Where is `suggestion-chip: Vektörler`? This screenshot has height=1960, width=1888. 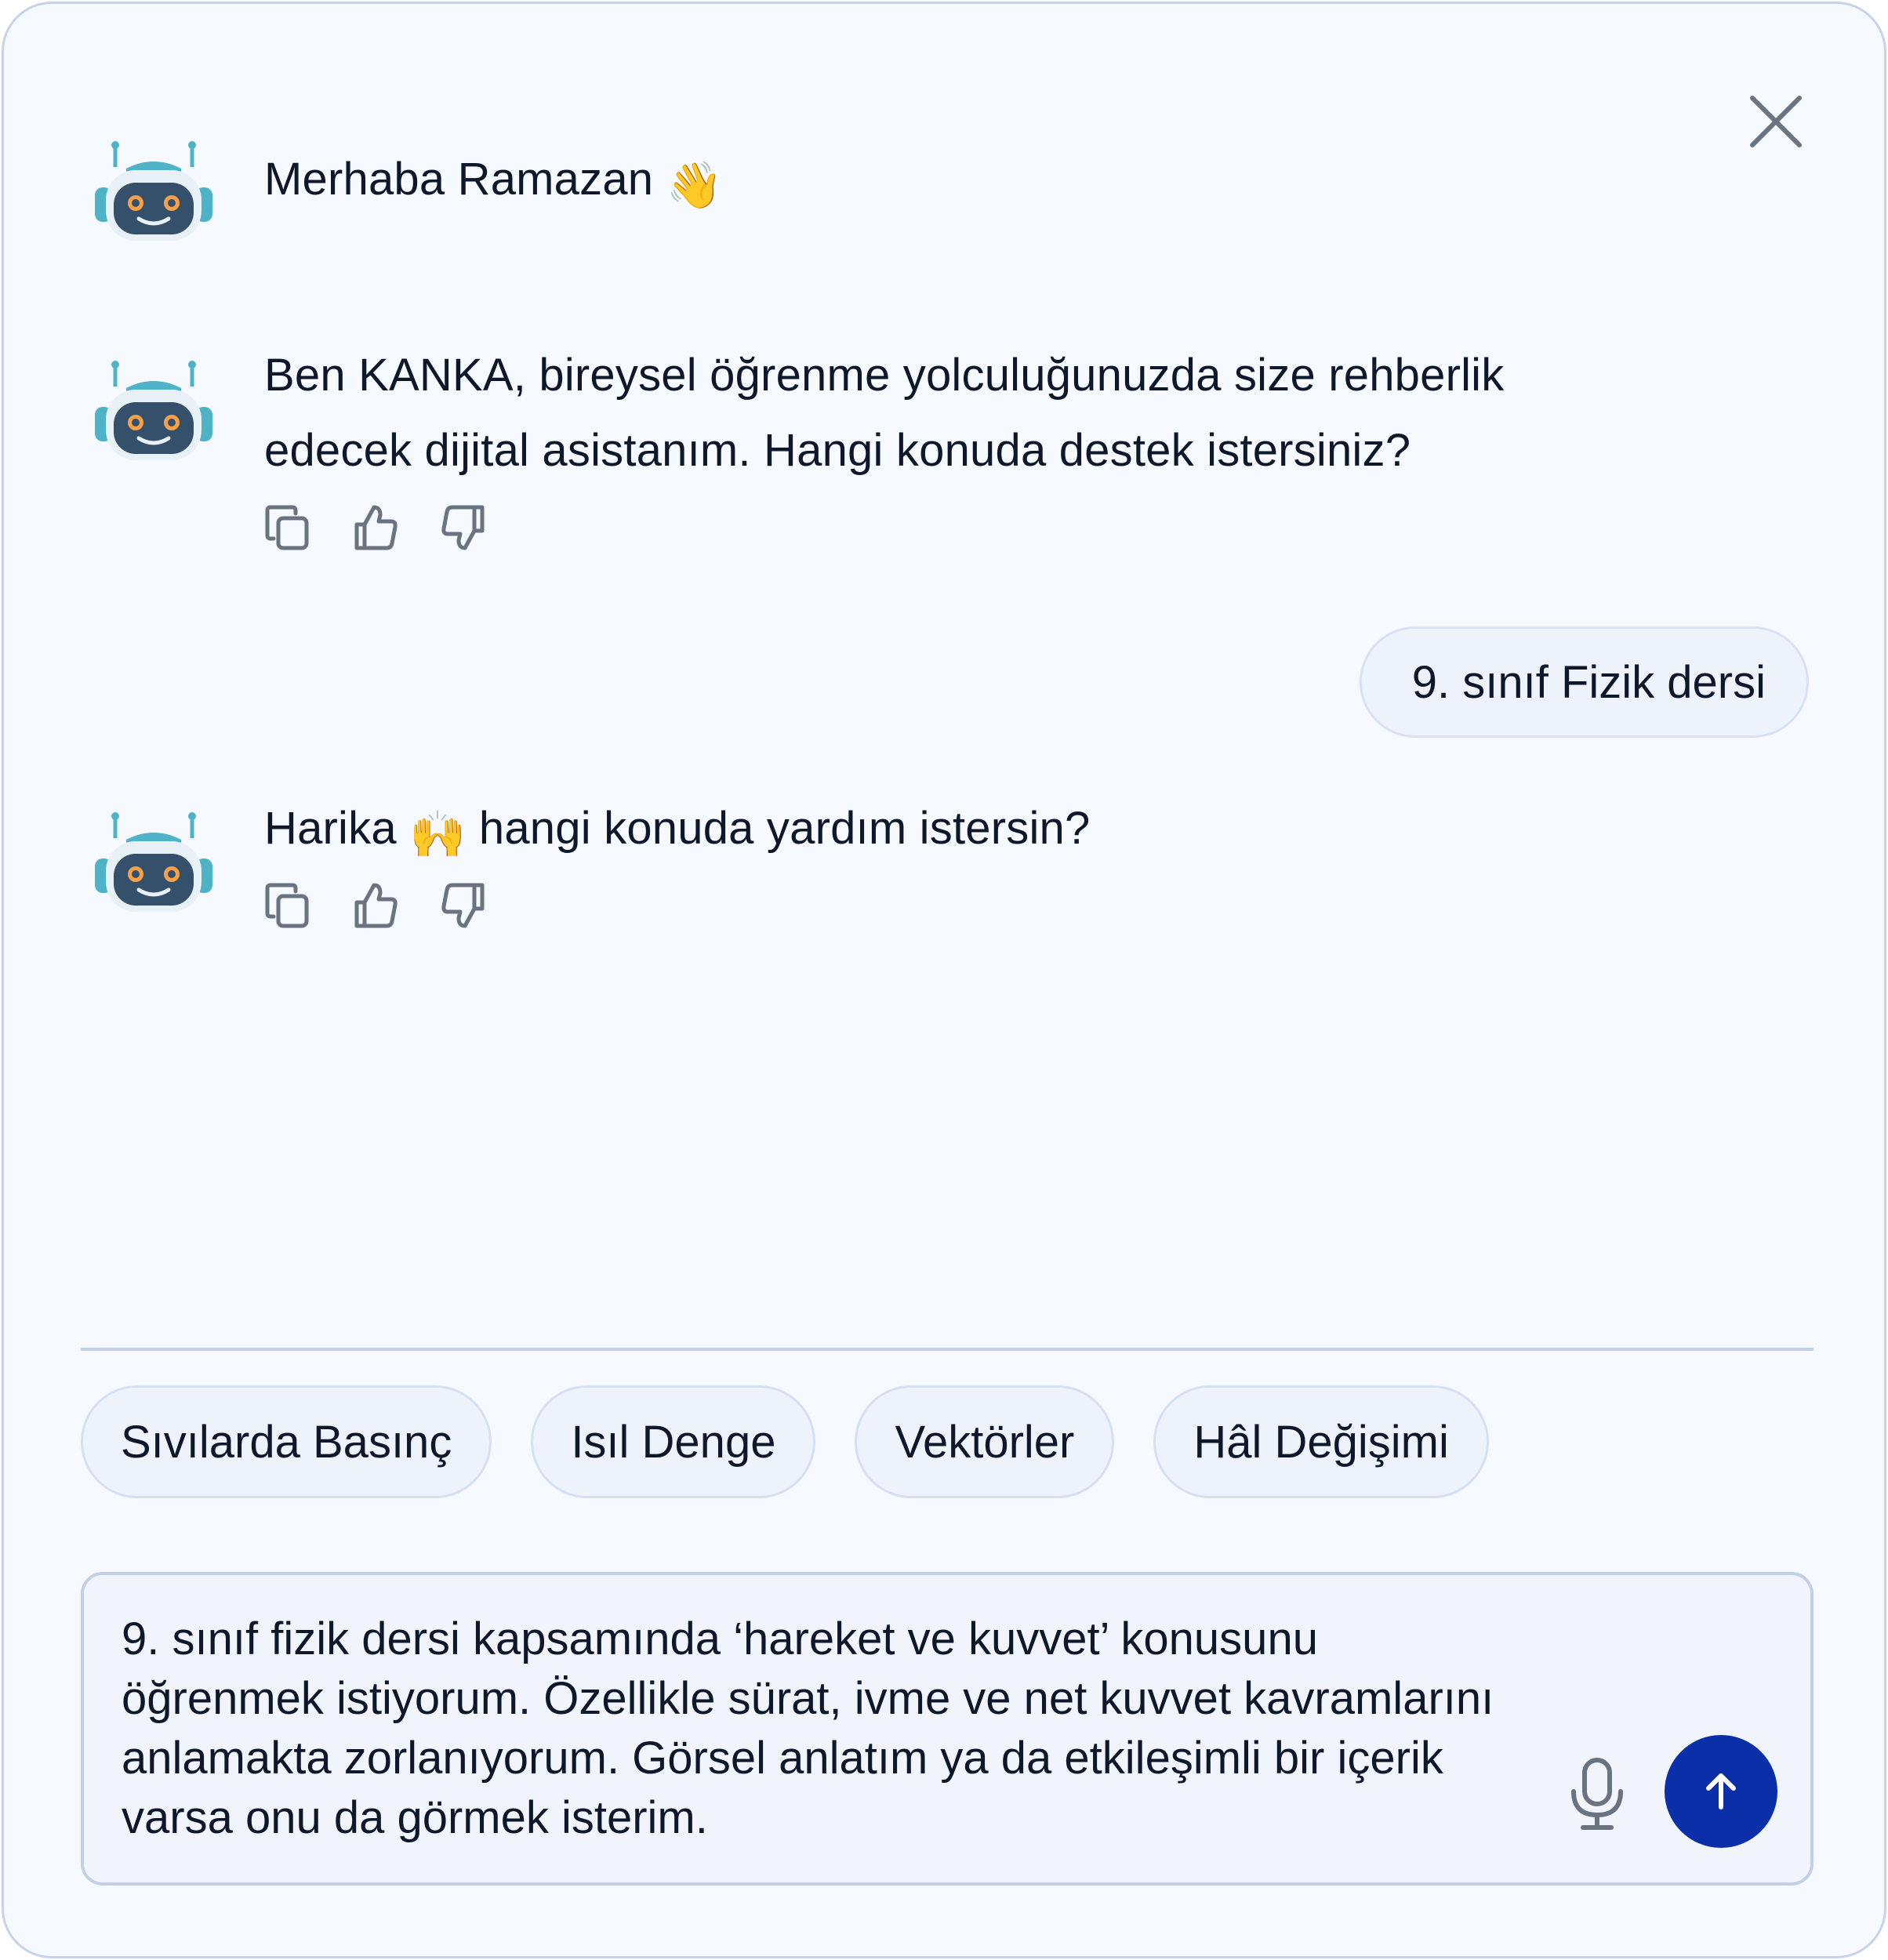
suggestion-chip: Vektörler is located at coordinates (985, 1441).